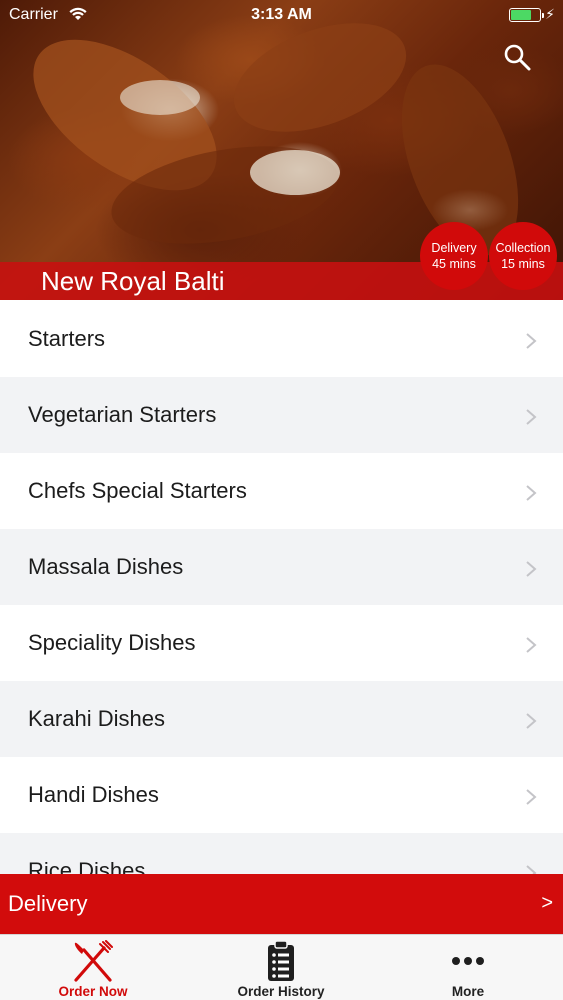 The image size is (563, 1000). Describe the element at coordinates (281, 339) in the screenshot. I see `menu-item-starters: Starters` at that location.